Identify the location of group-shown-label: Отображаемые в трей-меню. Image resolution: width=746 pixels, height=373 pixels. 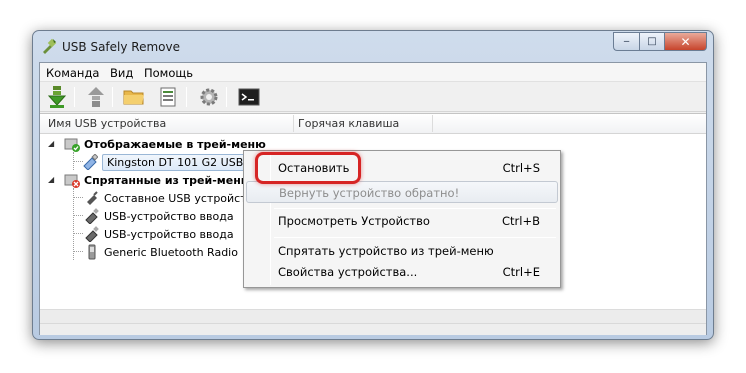
(175, 144).